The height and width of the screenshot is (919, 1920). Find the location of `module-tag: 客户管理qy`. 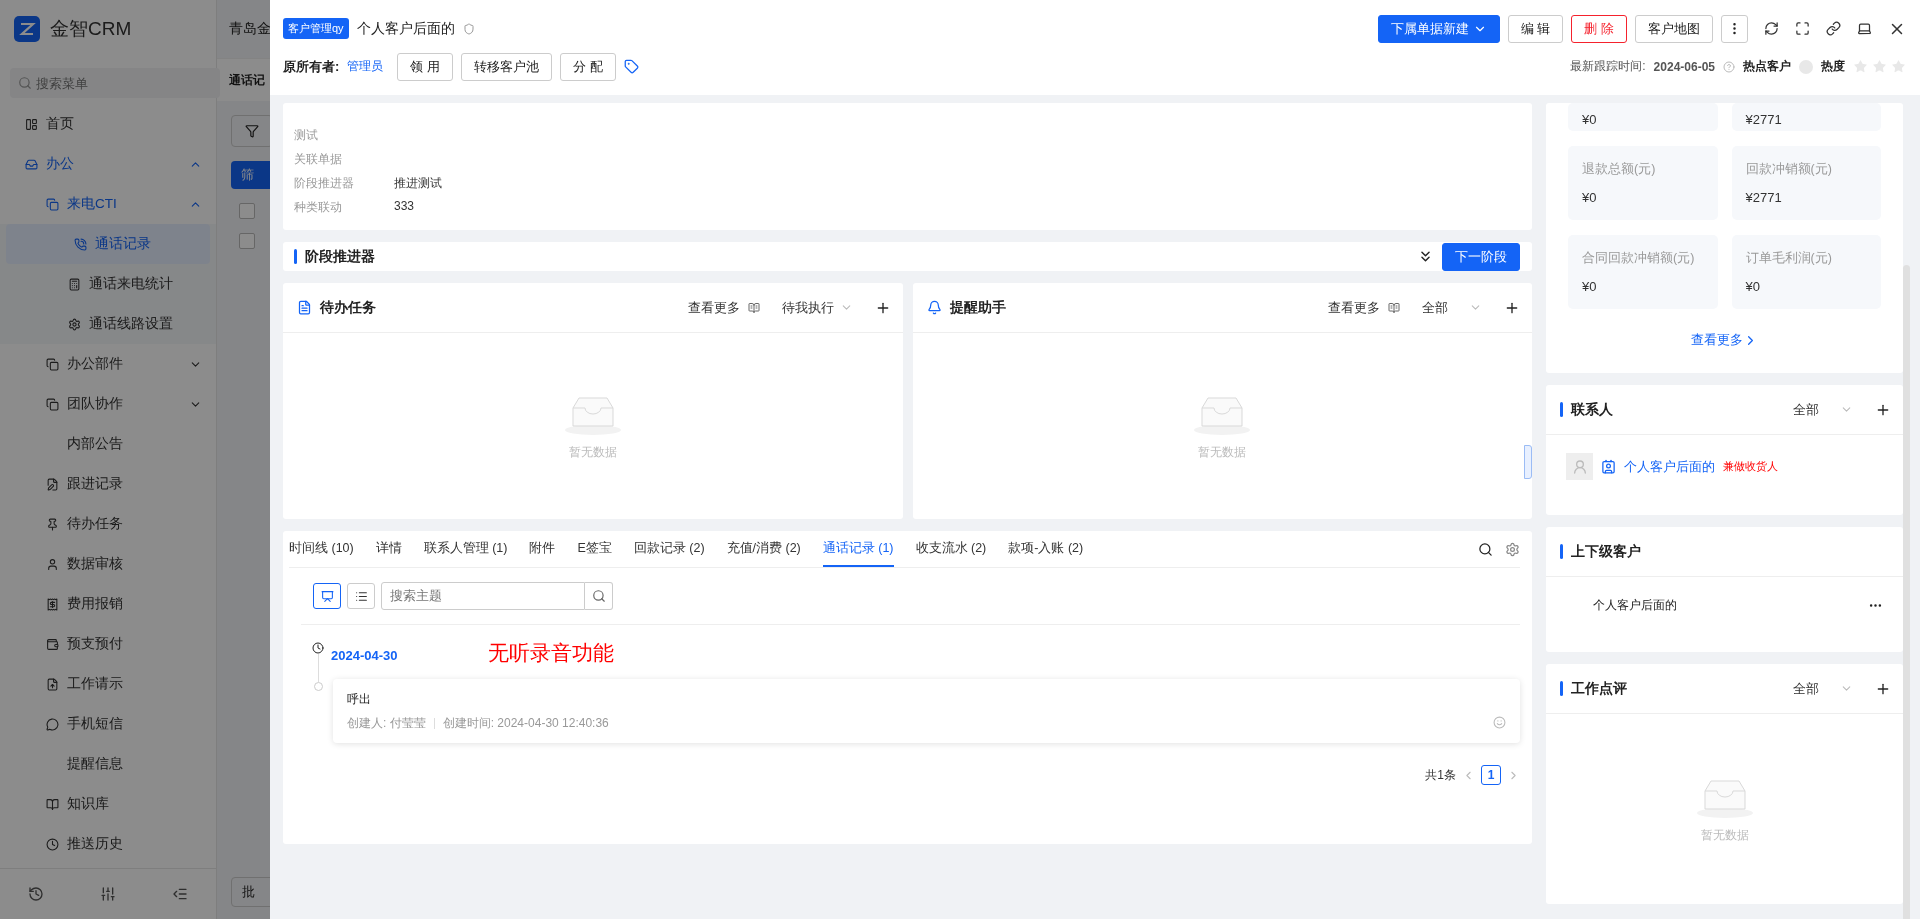

module-tag: 客户管理qy is located at coordinates (316, 28).